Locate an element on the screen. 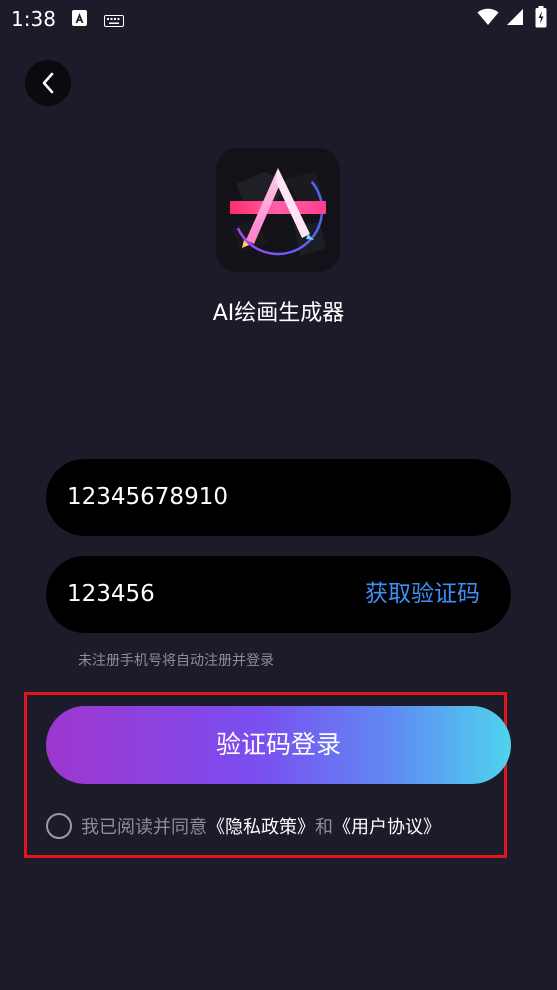 The height and width of the screenshot is (990, 557). phone-field is located at coordinates (278, 497).